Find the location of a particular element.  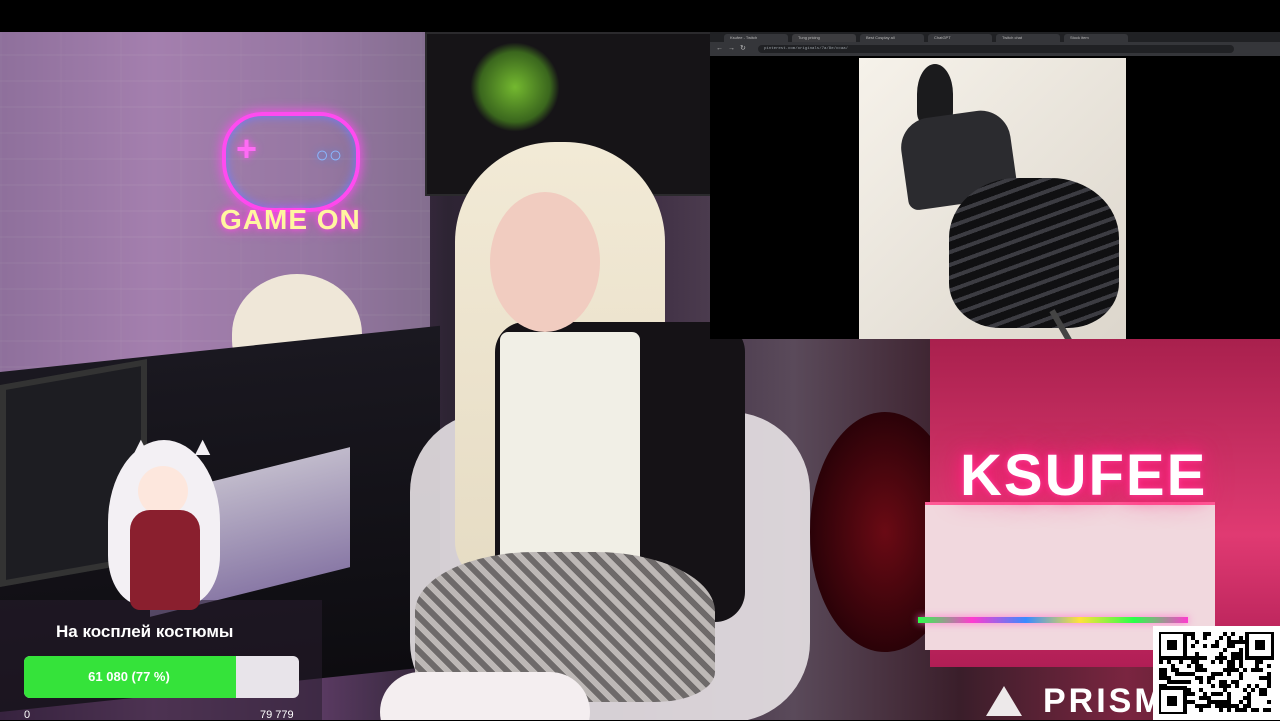

goal-title: На косплей костюмы is located at coordinates (145, 631).